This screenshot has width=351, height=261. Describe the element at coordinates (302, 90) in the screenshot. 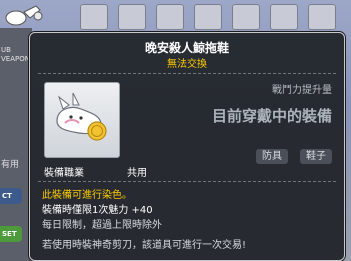

I see `power-increase-label: 戰鬥力提升量` at that location.